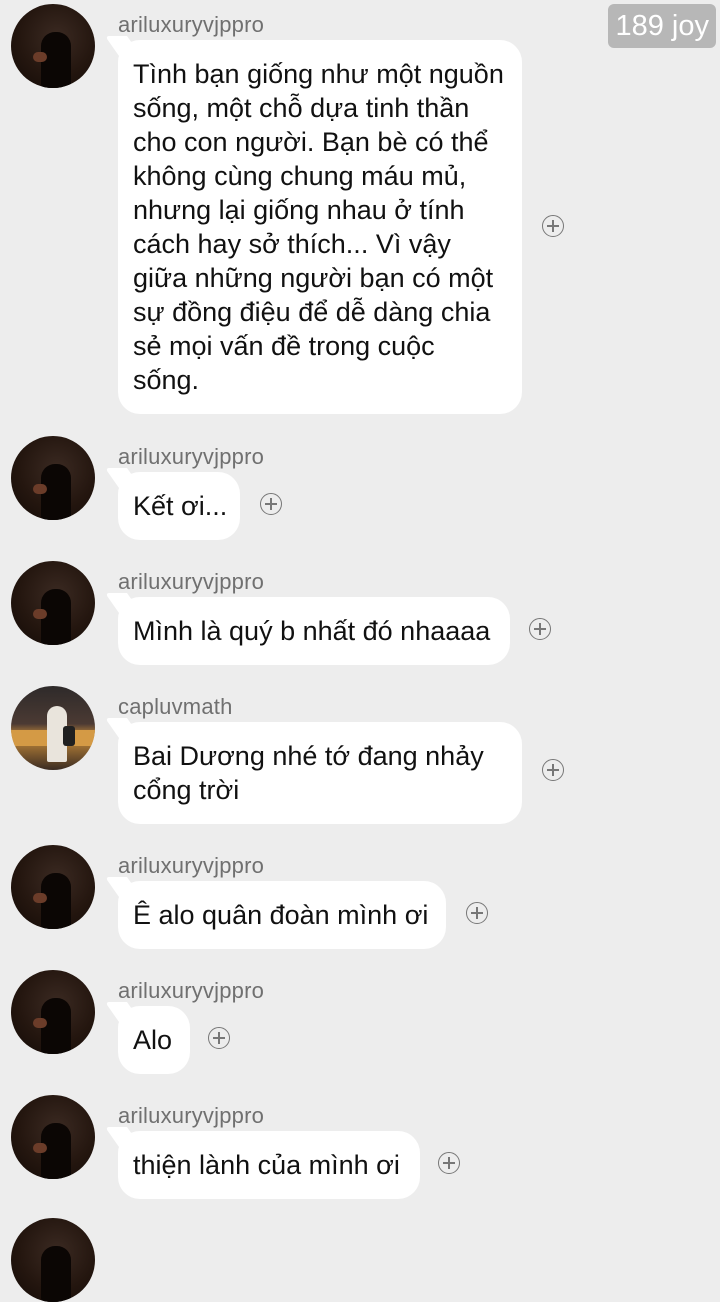 Image resolution: width=720 pixels, height=1302 pixels. I want to click on bakery-photo-avatar, so click(53, 728).